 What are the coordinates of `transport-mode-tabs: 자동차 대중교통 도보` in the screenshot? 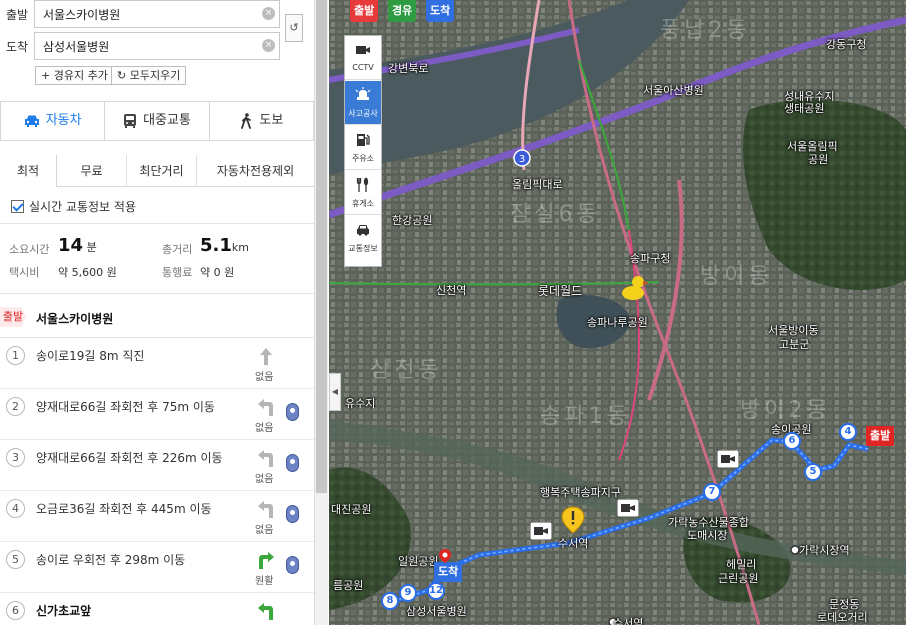 It's located at (157, 121).